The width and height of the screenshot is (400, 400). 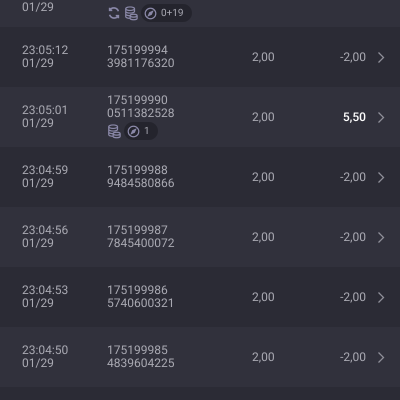 What do you see at coordinates (138, 100) in the screenshot?
I see `ticket-id: 175199990` at bounding box center [138, 100].